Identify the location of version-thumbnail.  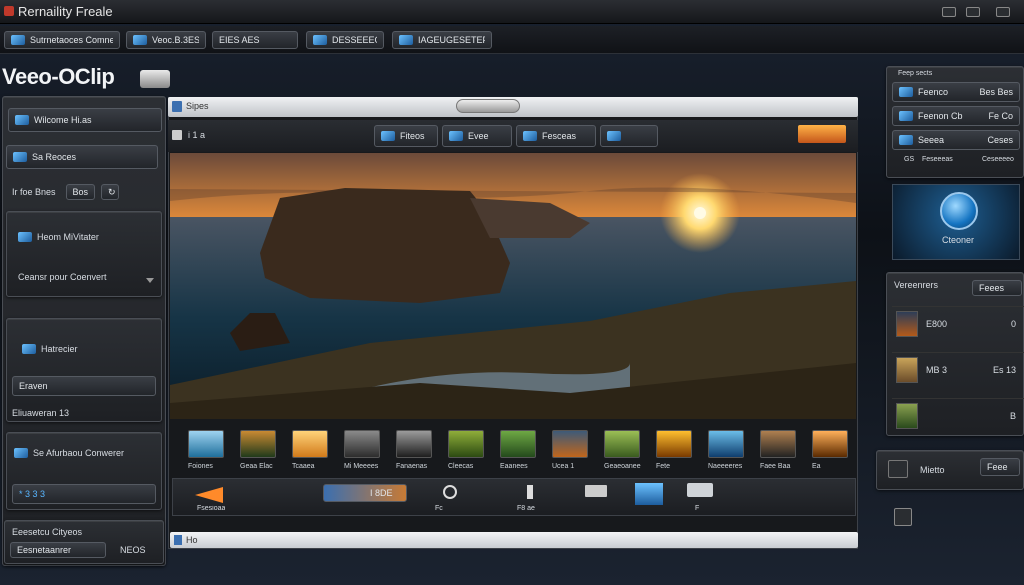
(907, 370).